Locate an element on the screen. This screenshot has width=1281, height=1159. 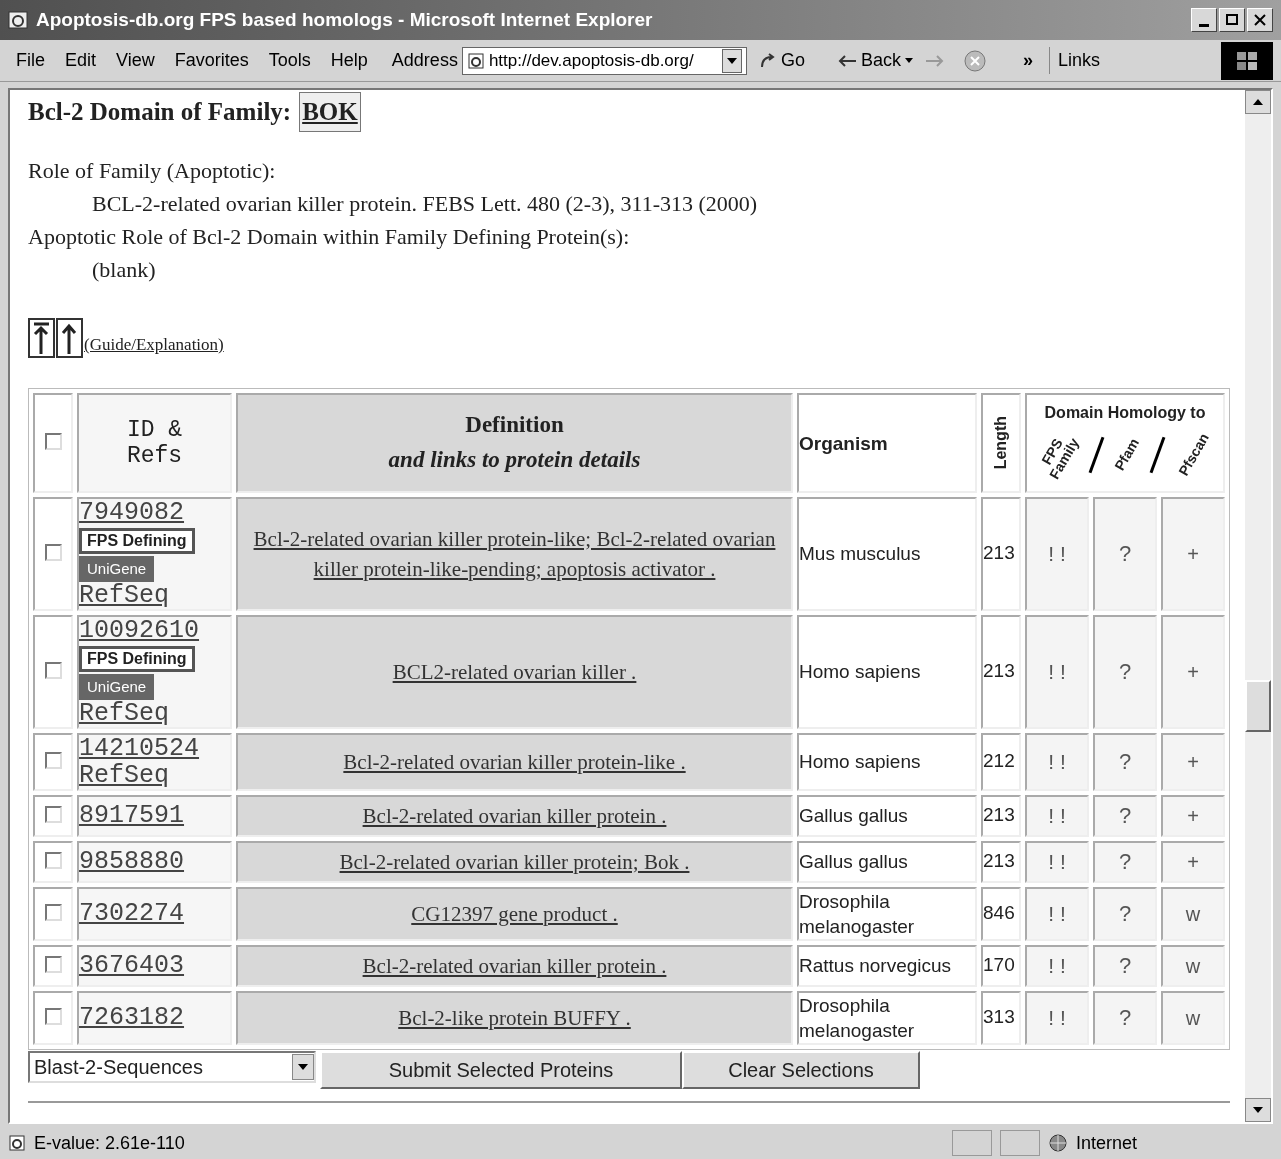
menu-item: View is located at coordinates (135, 60).